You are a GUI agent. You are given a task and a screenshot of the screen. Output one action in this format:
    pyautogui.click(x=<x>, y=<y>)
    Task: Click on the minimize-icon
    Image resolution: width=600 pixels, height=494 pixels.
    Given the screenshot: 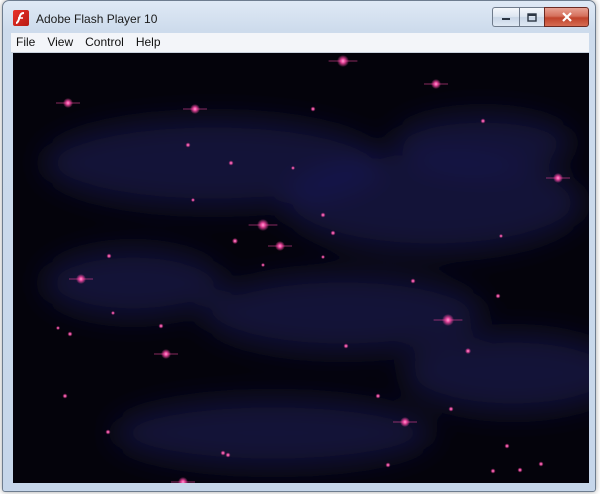 What is the action you would take?
    pyautogui.click(x=506, y=19)
    